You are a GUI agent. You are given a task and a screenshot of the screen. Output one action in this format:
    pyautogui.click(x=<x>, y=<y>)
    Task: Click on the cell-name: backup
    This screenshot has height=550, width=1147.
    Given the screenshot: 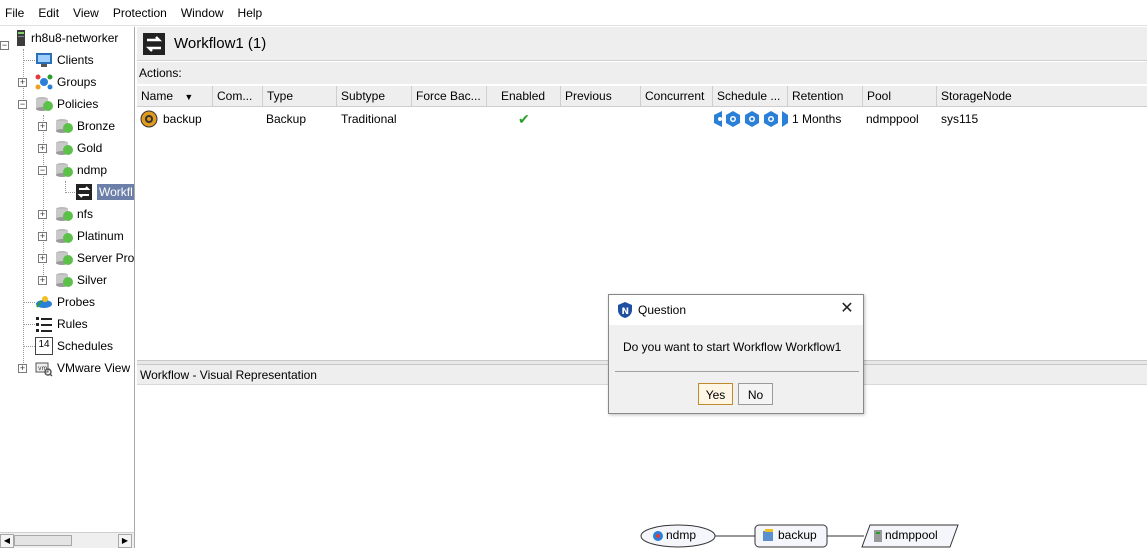 What is the action you would take?
    pyautogui.click(x=182, y=119)
    